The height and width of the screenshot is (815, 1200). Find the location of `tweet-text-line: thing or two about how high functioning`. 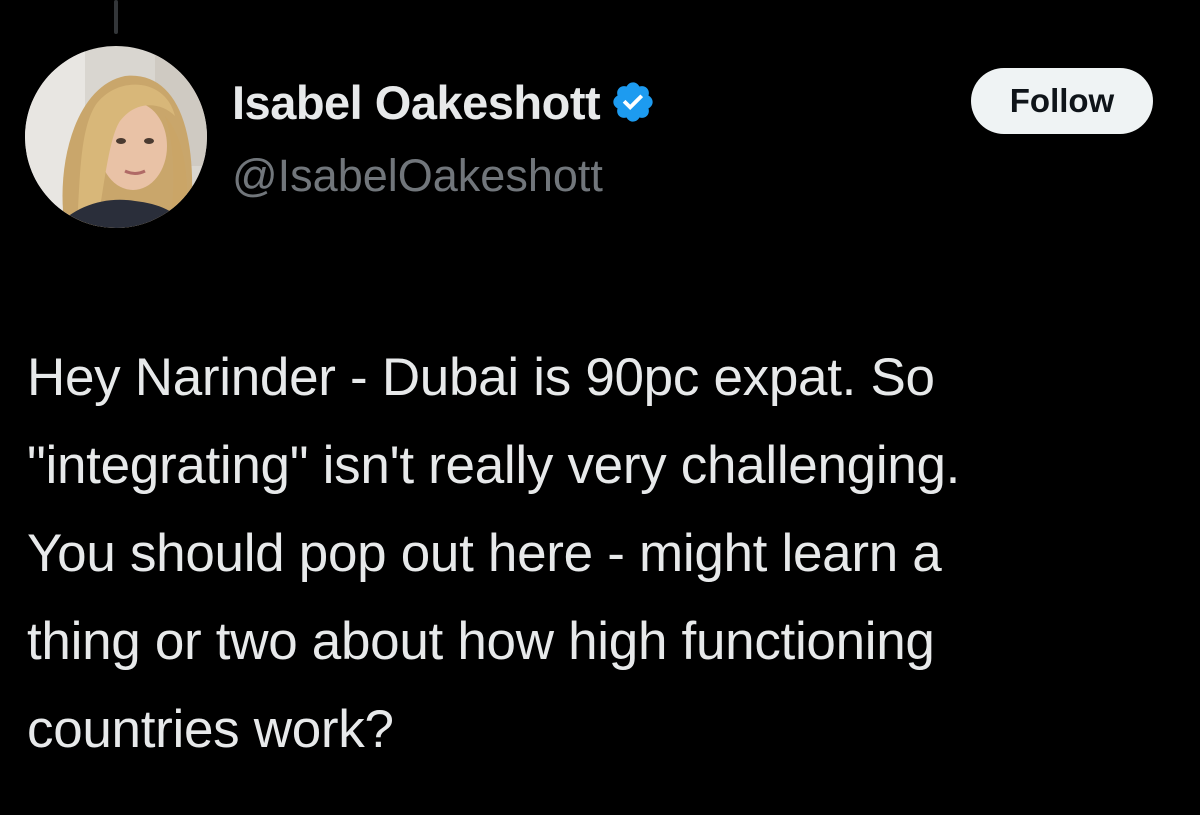

tweet-text-line: thing or two about how high functioning is located at coordinates (481, 641).